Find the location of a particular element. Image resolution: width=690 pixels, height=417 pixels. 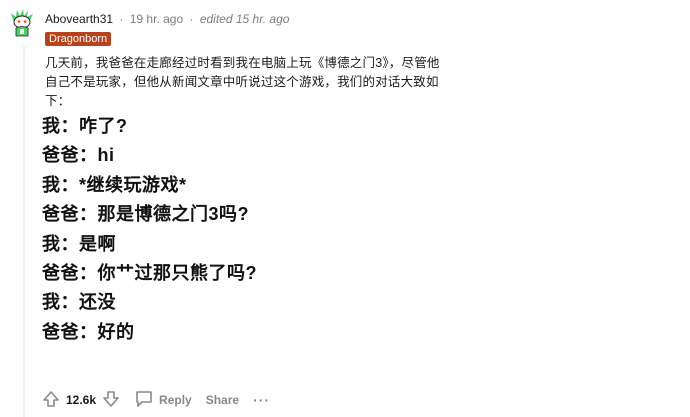

share-button: Share is located at coordinates (222, 400).